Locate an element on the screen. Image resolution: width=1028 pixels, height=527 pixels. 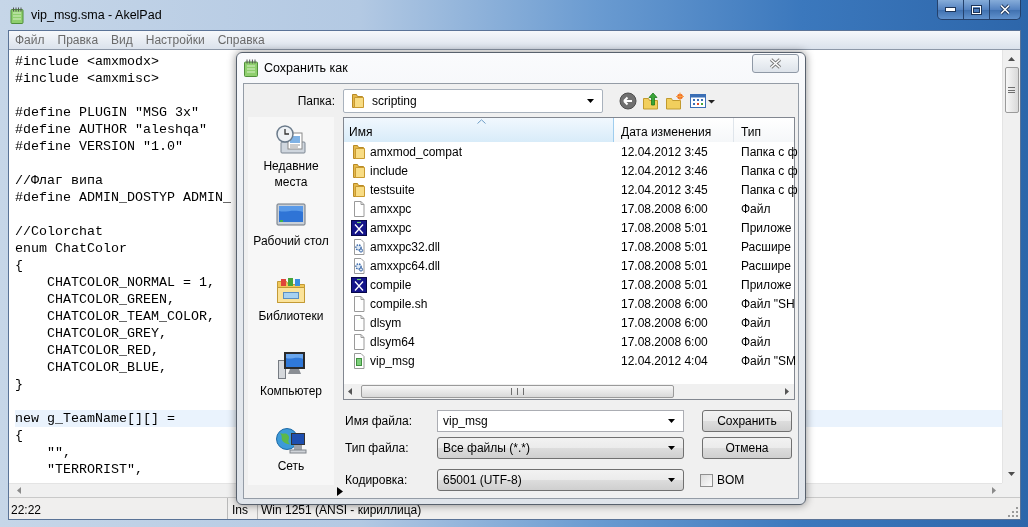
code-line: #define AUTHOR "aleshqa" is located at coordinates (111, 129).